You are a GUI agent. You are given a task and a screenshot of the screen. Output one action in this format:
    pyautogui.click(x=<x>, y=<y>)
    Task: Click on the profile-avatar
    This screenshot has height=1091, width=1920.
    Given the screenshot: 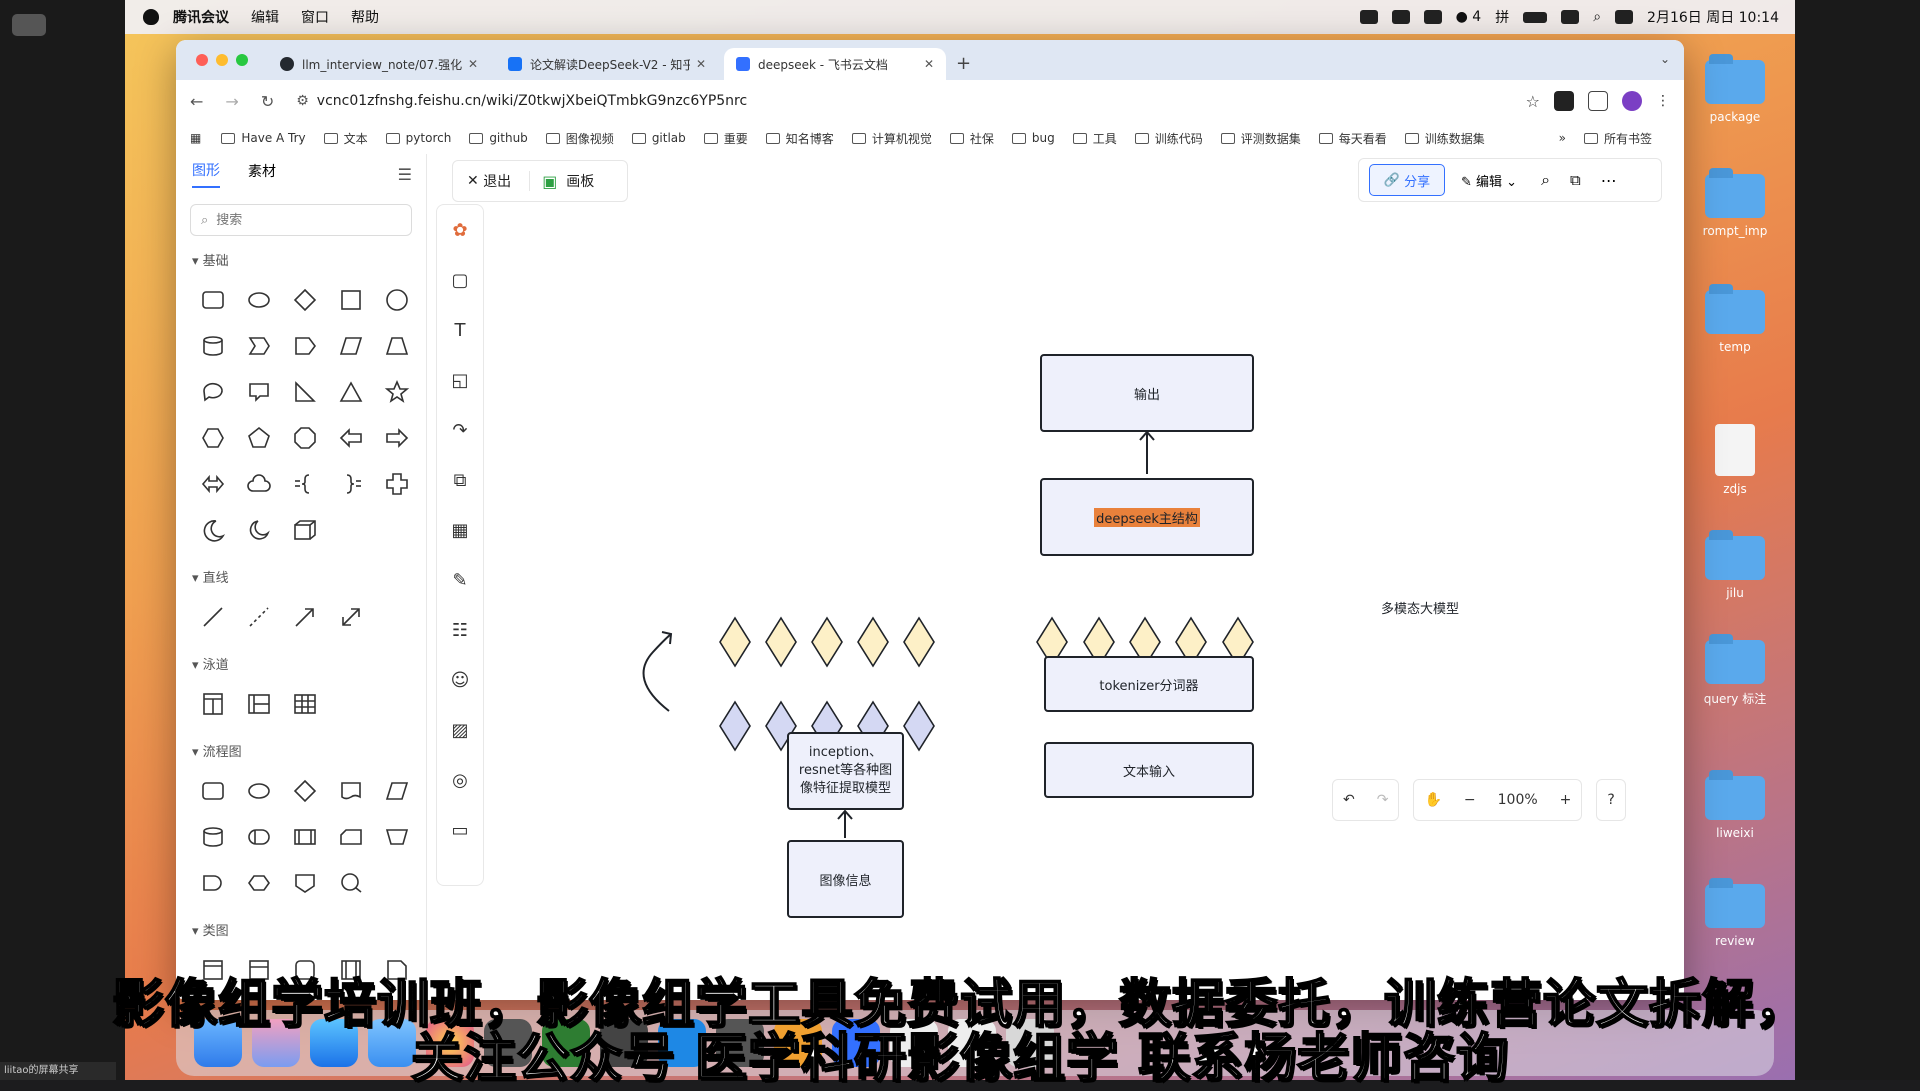 What is the action you would take?
    pyautogui.click(x=1632, y=101)
    